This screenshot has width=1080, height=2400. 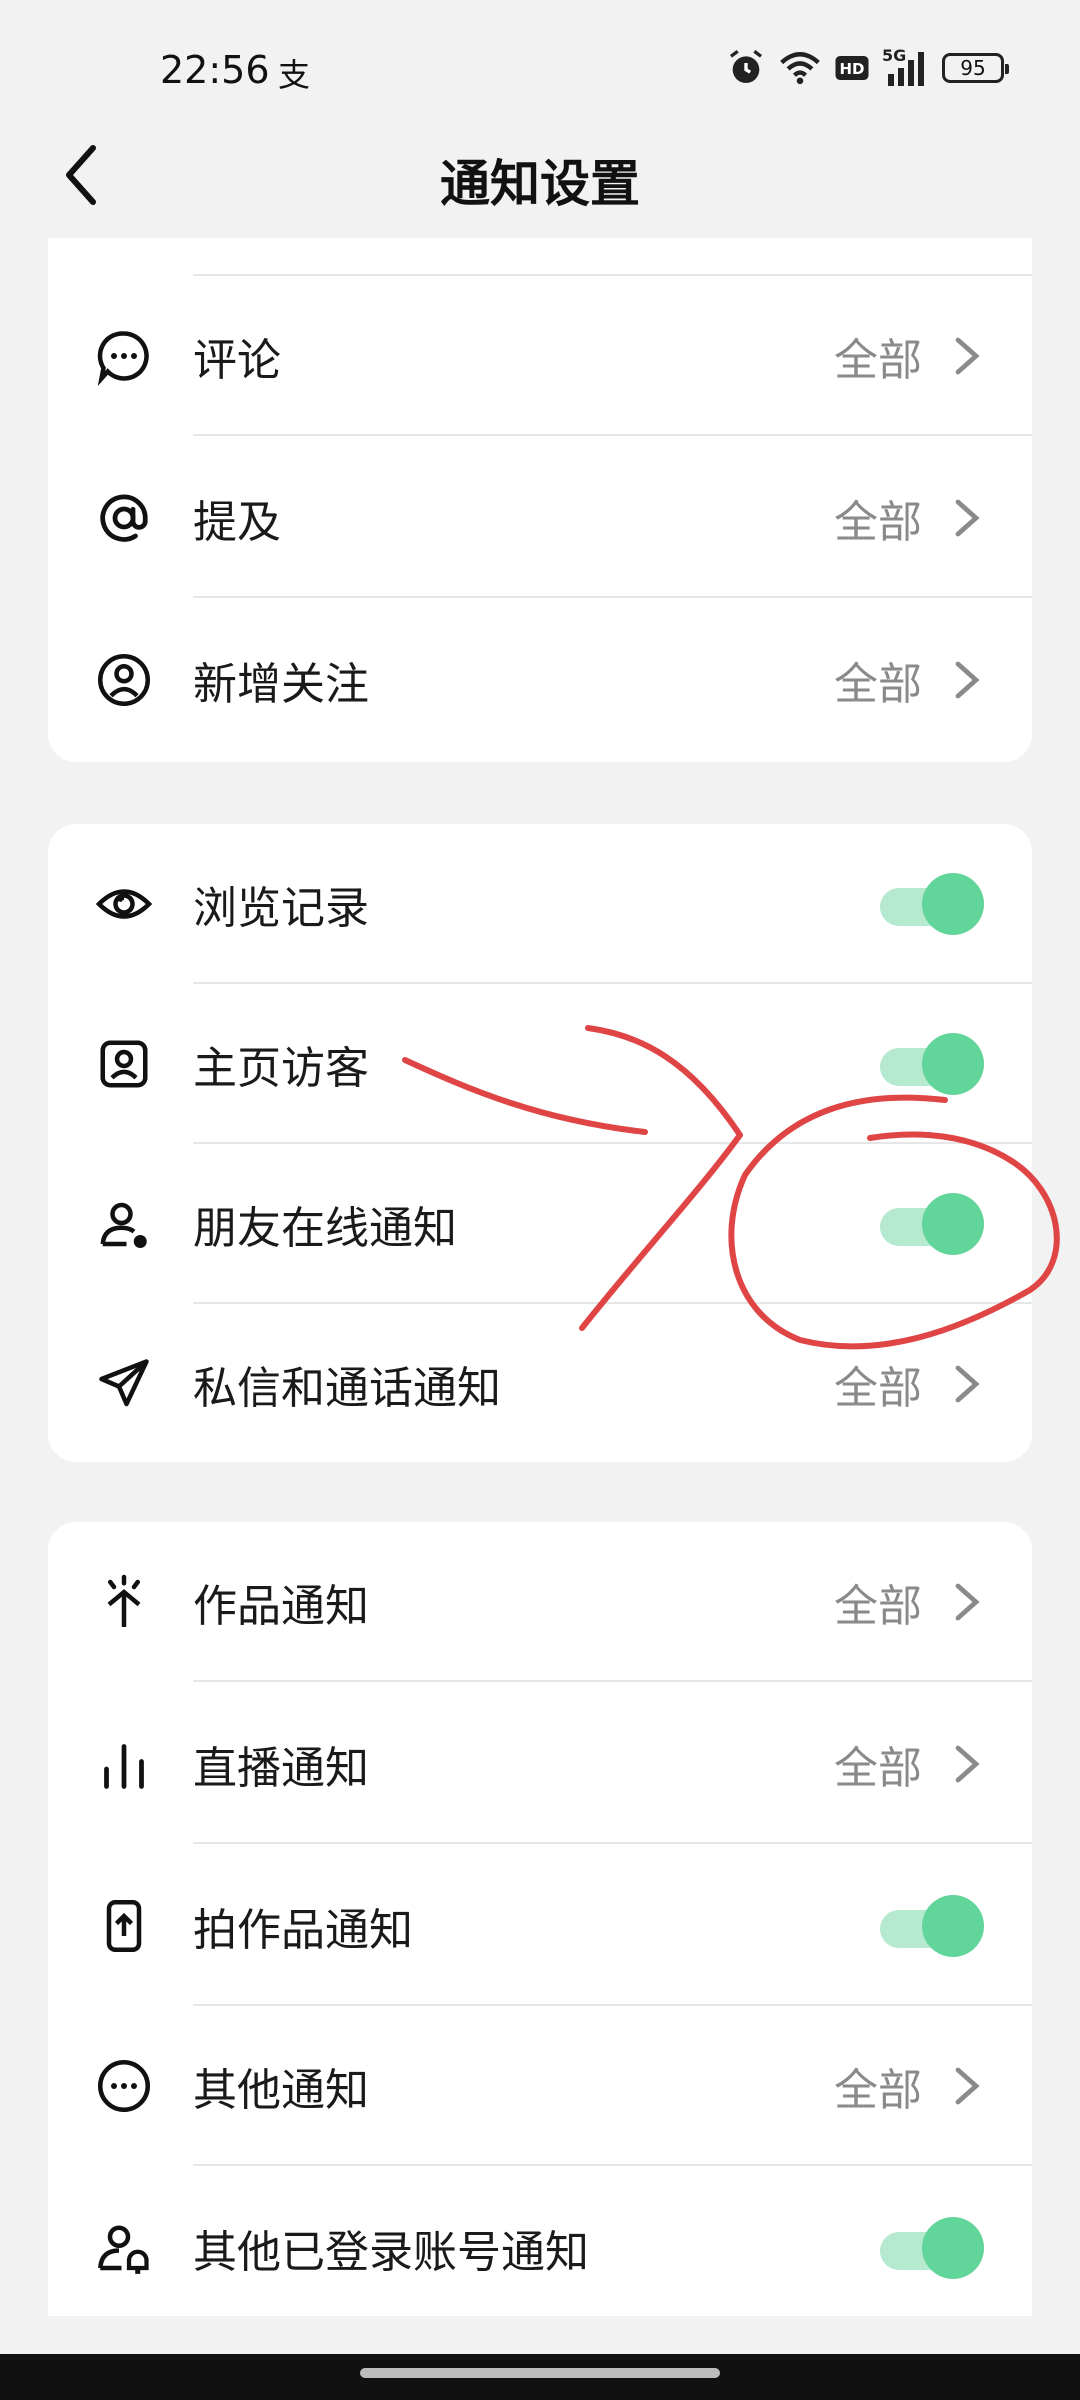 What do you see at coordinates (540, 70) in the screenshot?
I see `status-bar: 22:56 支 HD 5G 95` at bounding box center [540, 70].